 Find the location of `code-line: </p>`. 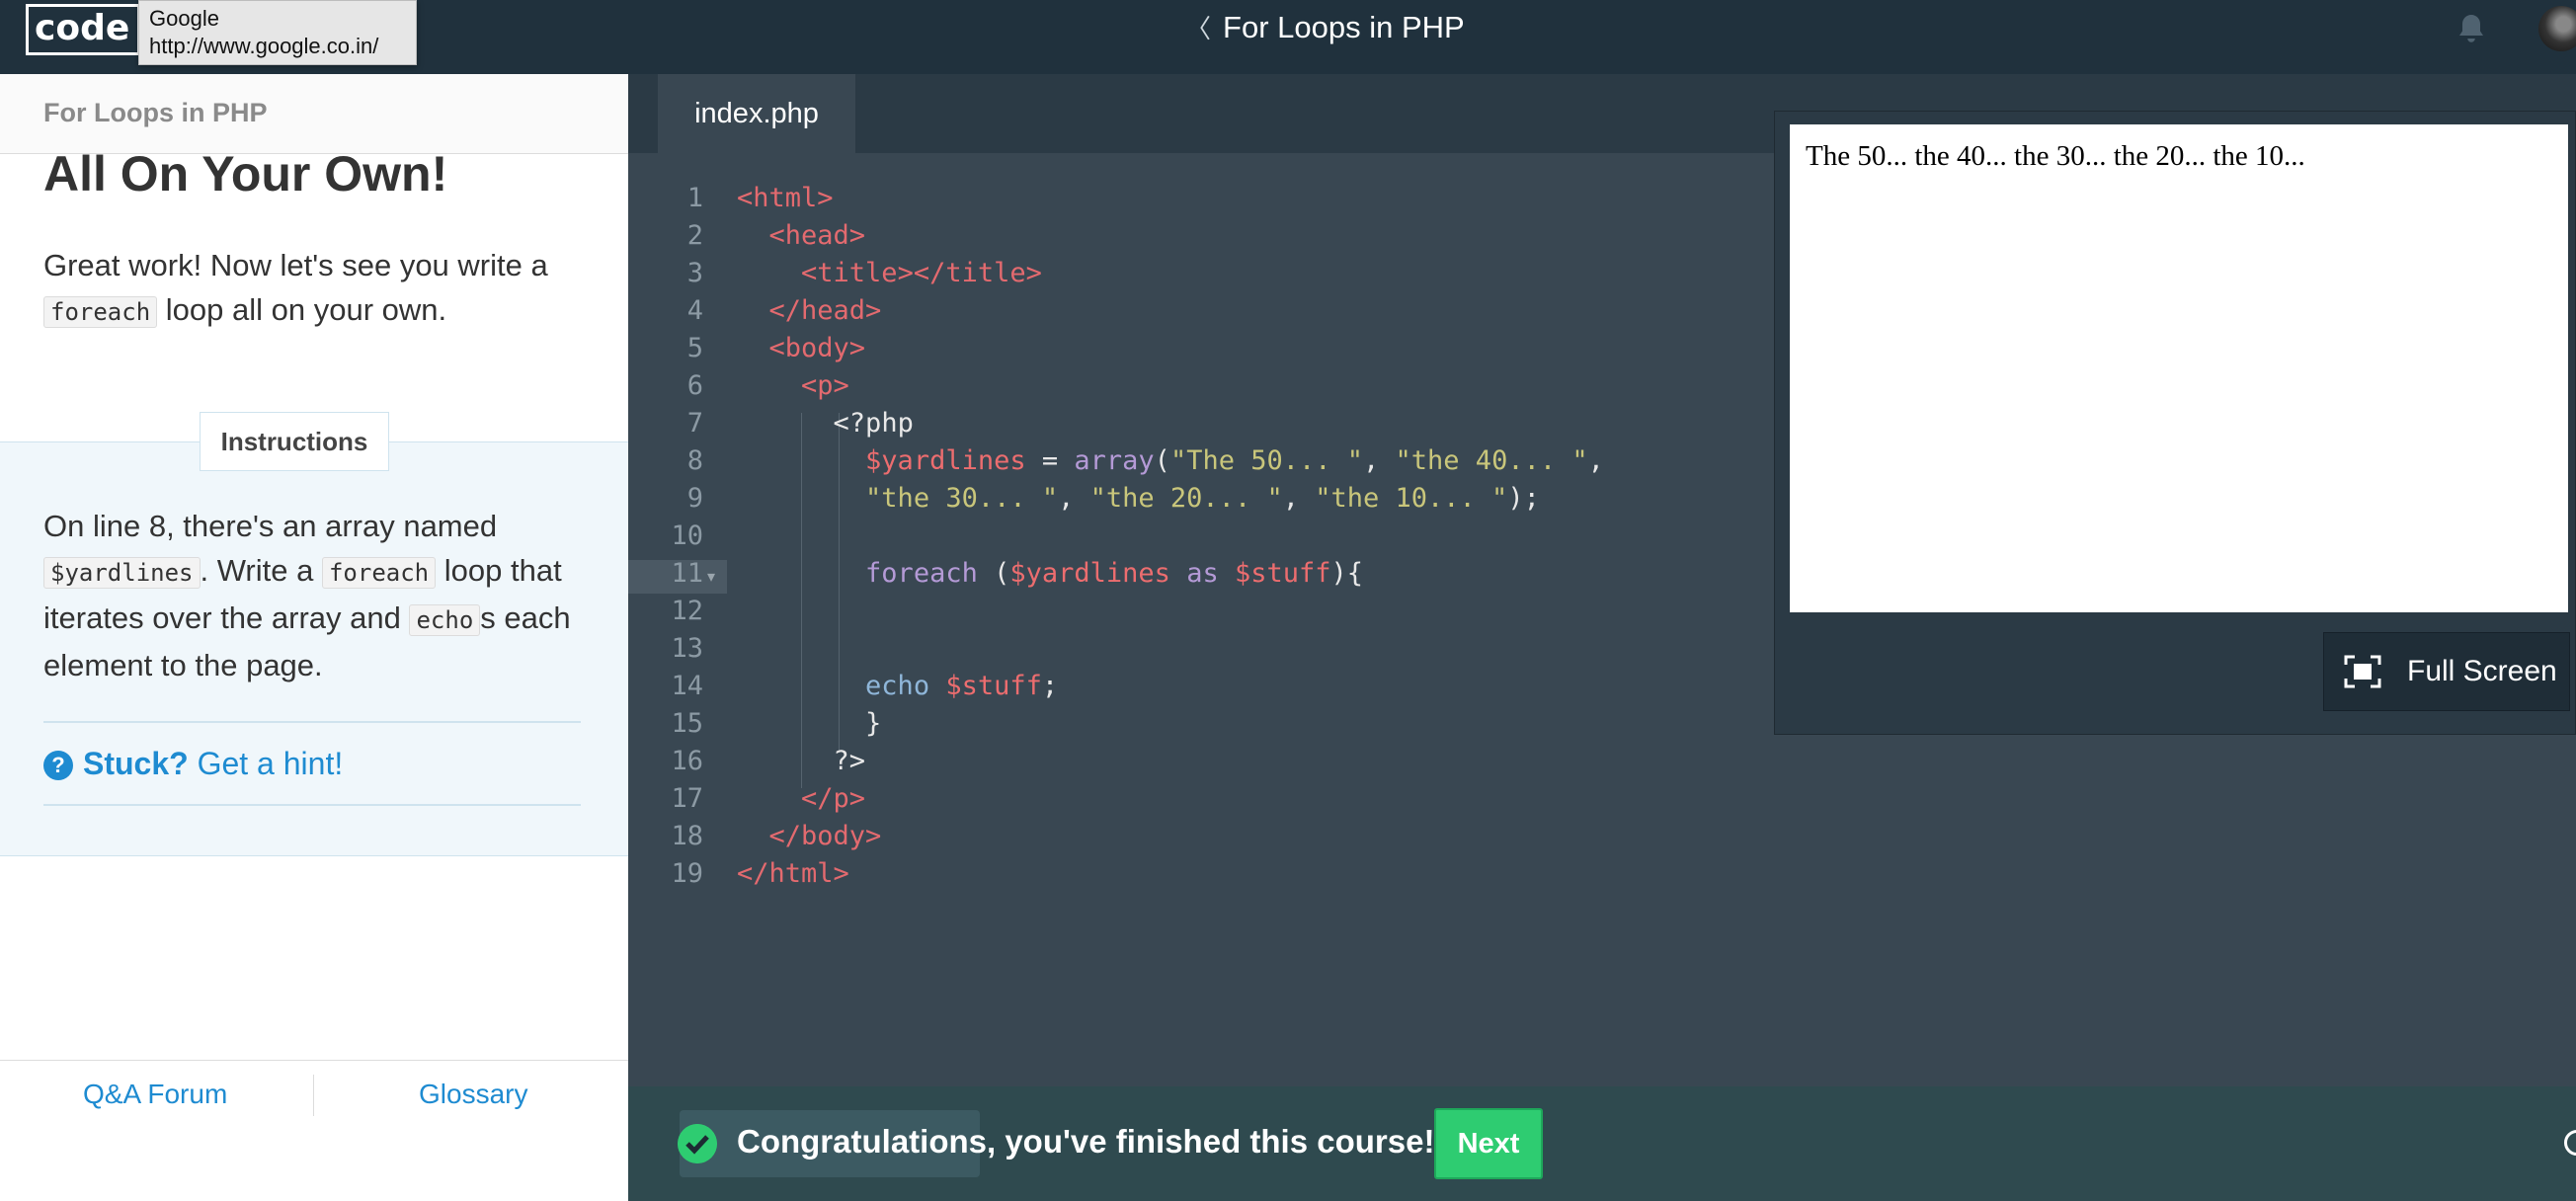

code-line: </p> is located at coordinates (833, 799).